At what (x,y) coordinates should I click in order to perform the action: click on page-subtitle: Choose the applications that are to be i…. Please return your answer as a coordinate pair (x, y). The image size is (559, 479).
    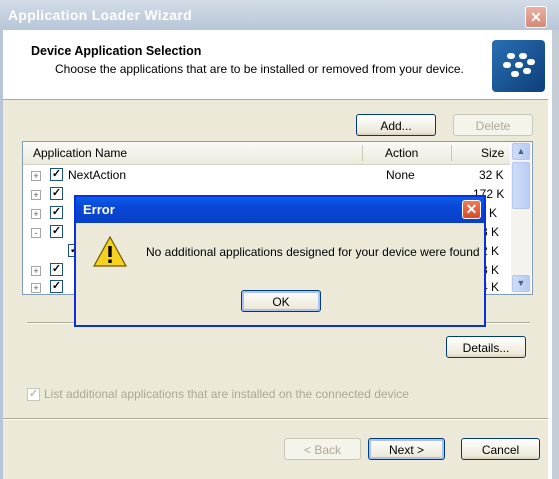
    Looking at the image, I should click on (259, 69).